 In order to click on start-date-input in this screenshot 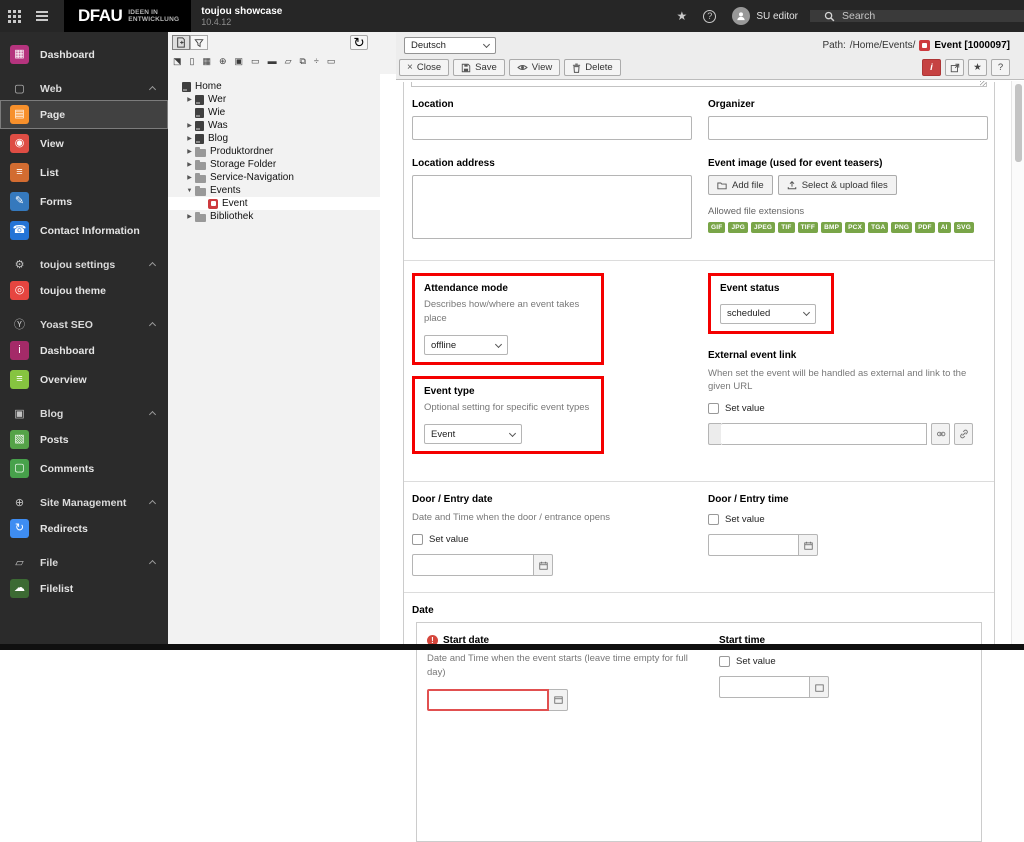, I will do `click(488, 699)`.